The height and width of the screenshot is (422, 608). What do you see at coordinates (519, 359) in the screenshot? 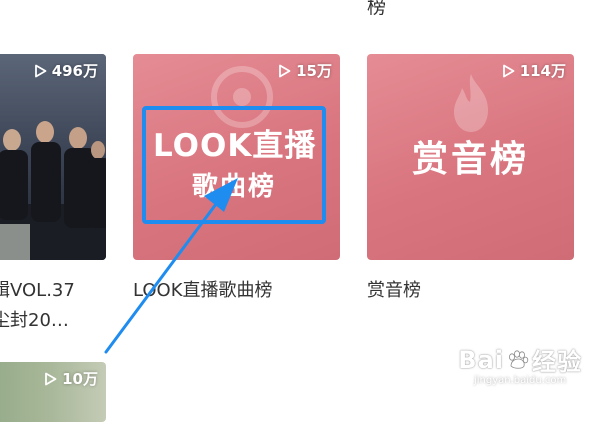
I see `paw-icon` at bounding box center [519, 359].